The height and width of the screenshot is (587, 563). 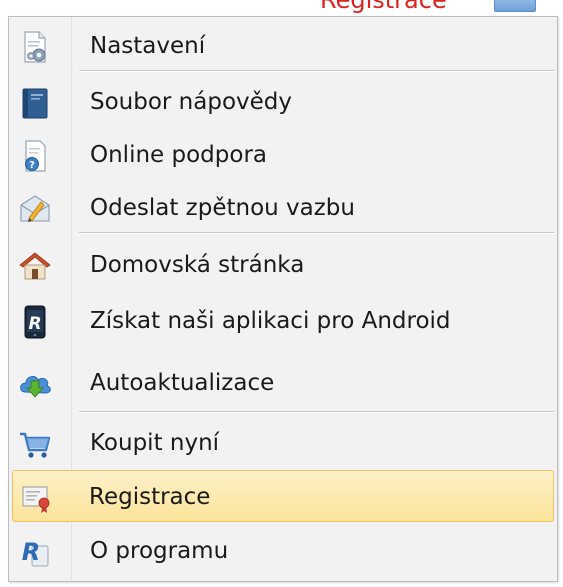 I want to click on registration-link: Registrace, so click(x=383, y=7).